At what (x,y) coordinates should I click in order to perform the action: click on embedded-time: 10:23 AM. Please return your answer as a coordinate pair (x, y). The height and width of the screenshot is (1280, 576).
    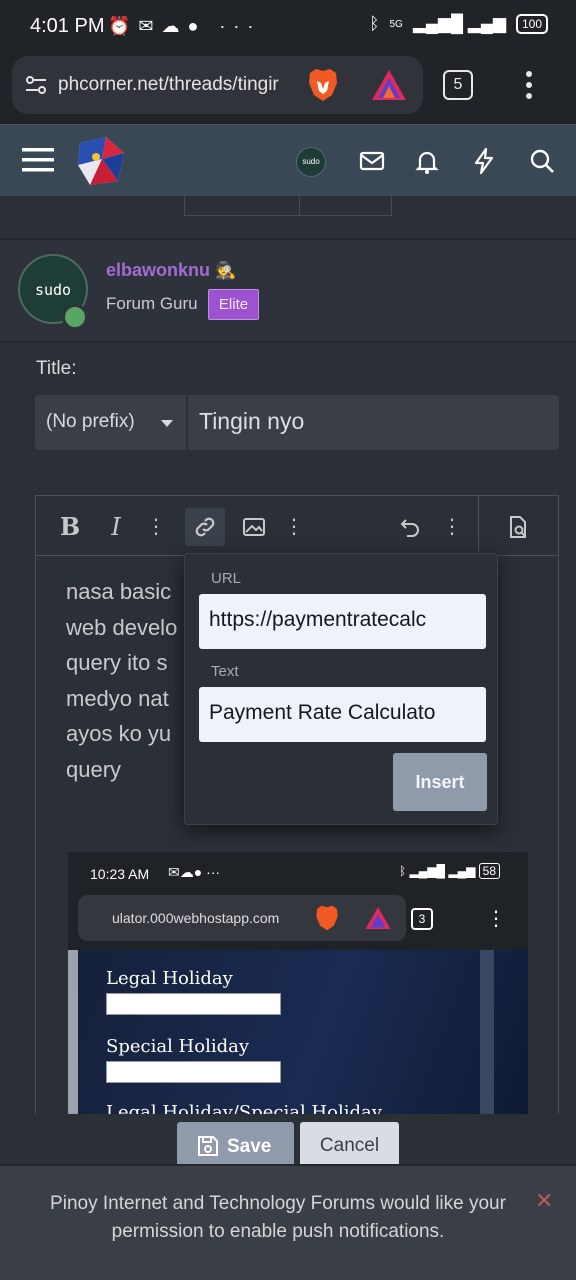
    Looking at the image, I should click on (120, 874).